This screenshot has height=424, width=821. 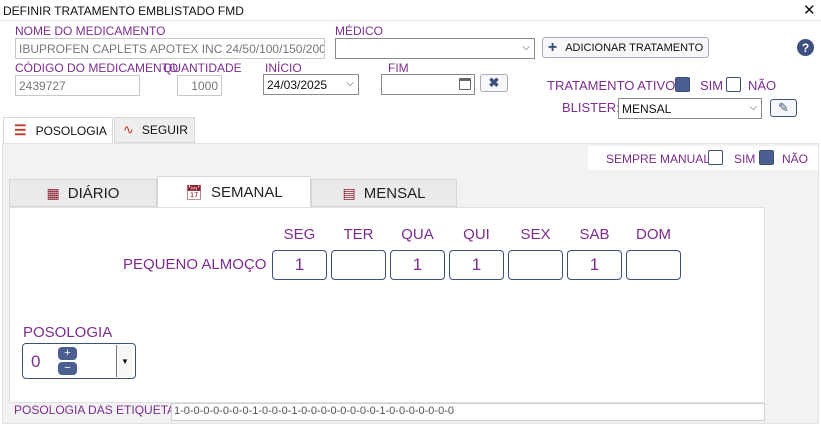 I want to click on code-label: CÓDIGO DO MEDICAMENTO, so click(x=97, y=68).